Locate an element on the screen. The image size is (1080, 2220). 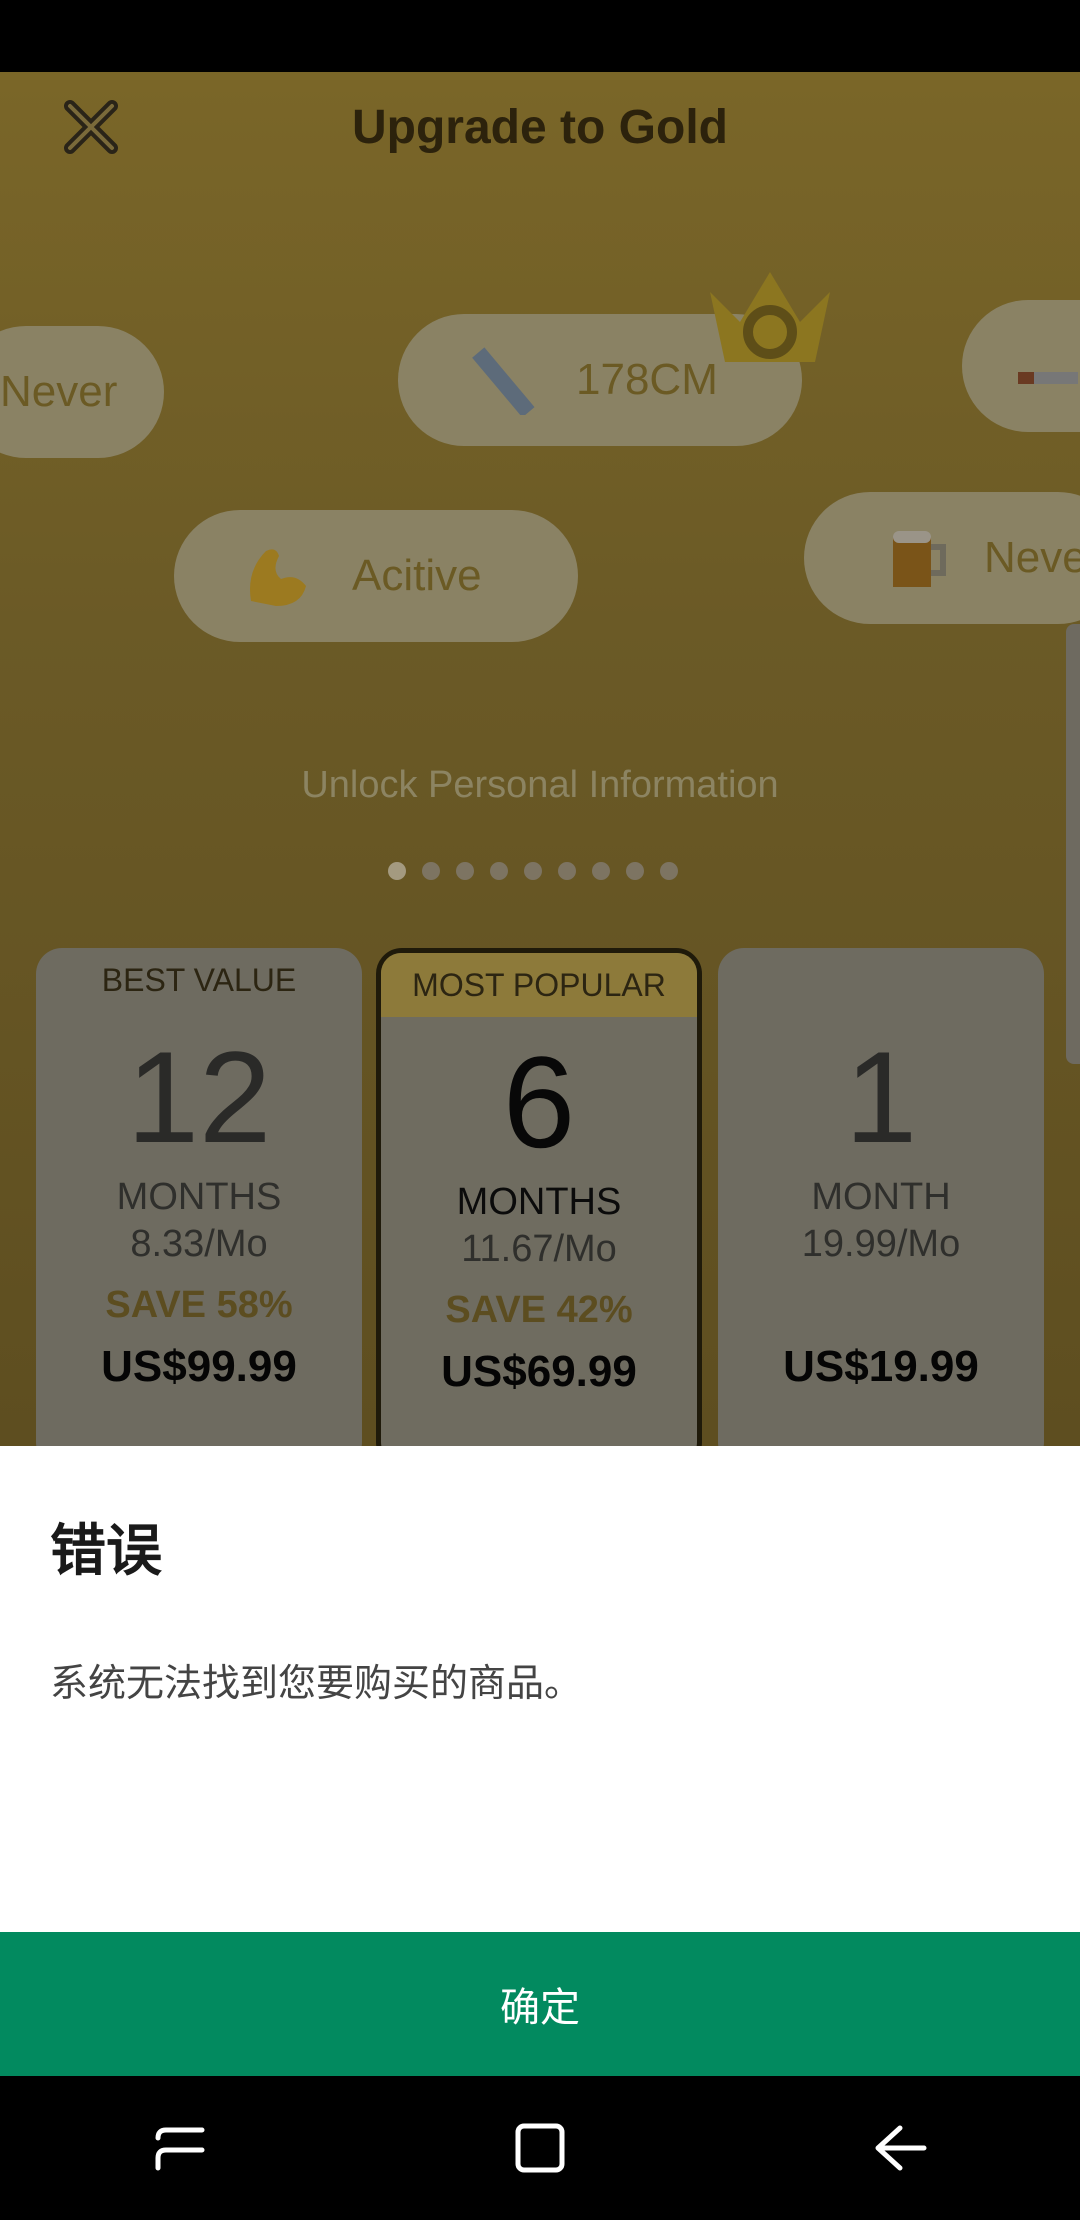
recents-icon is located at coordinates (180, 2148).